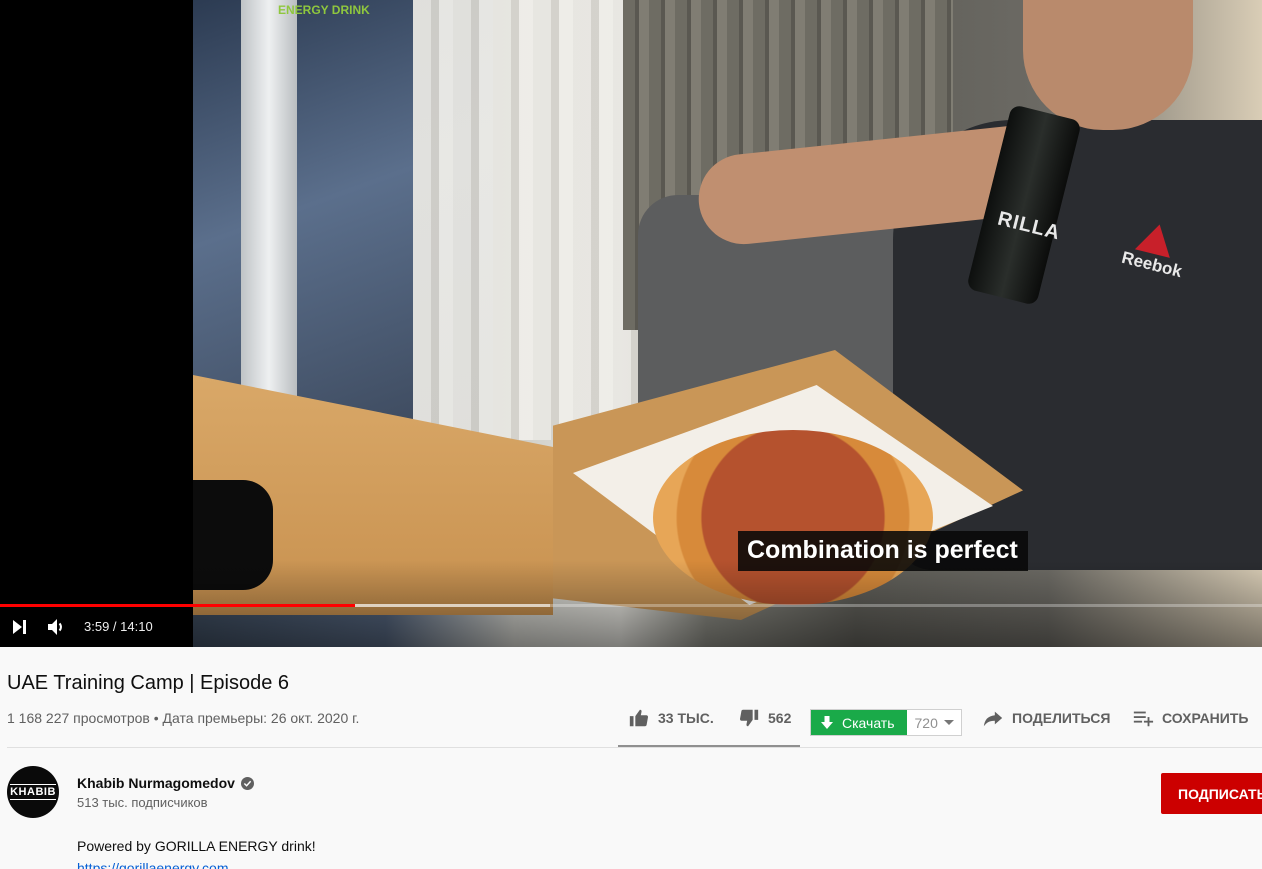 The height and width of the screenshot is (869, 1262). Describe the element at coordinates (631, 605) in the screenshot. I see `progress-bar` at that location.